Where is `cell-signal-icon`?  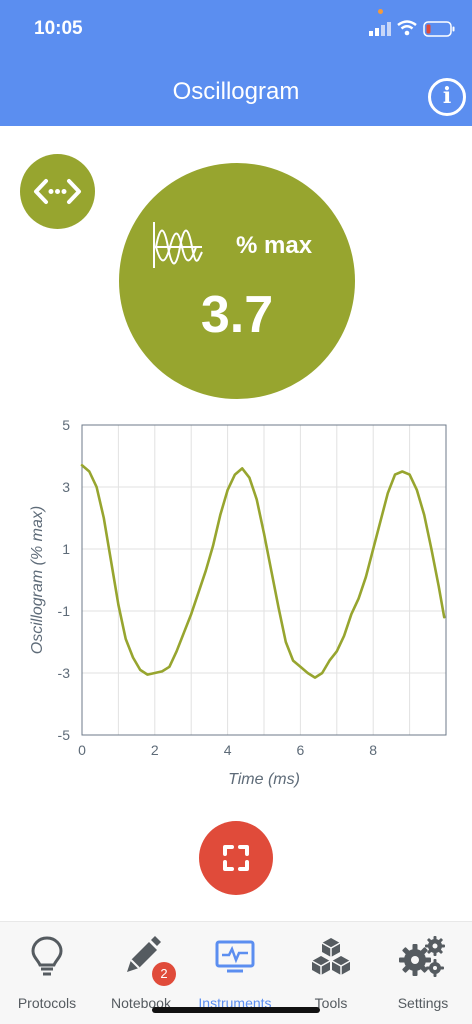 cell-signal-icon is located at coordinates (380, 29).